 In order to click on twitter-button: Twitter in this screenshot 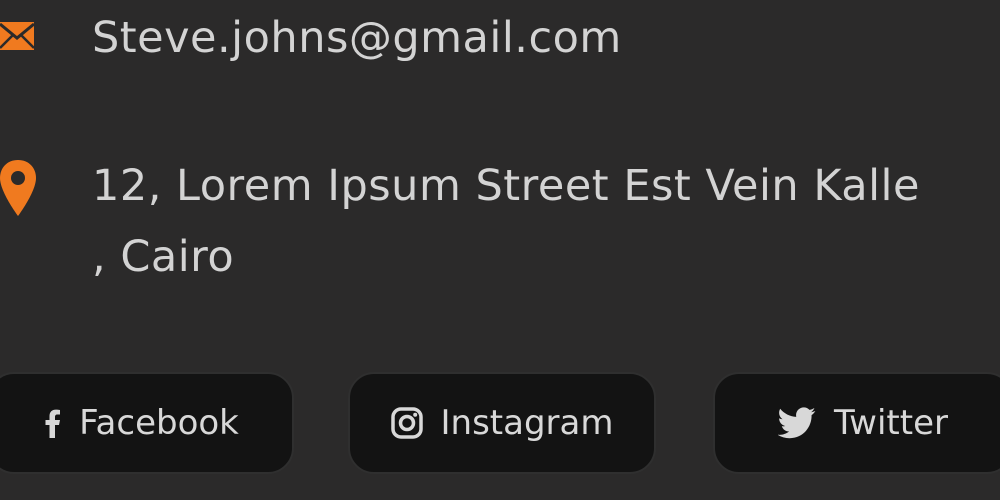, I will do `click(856, 423)`.